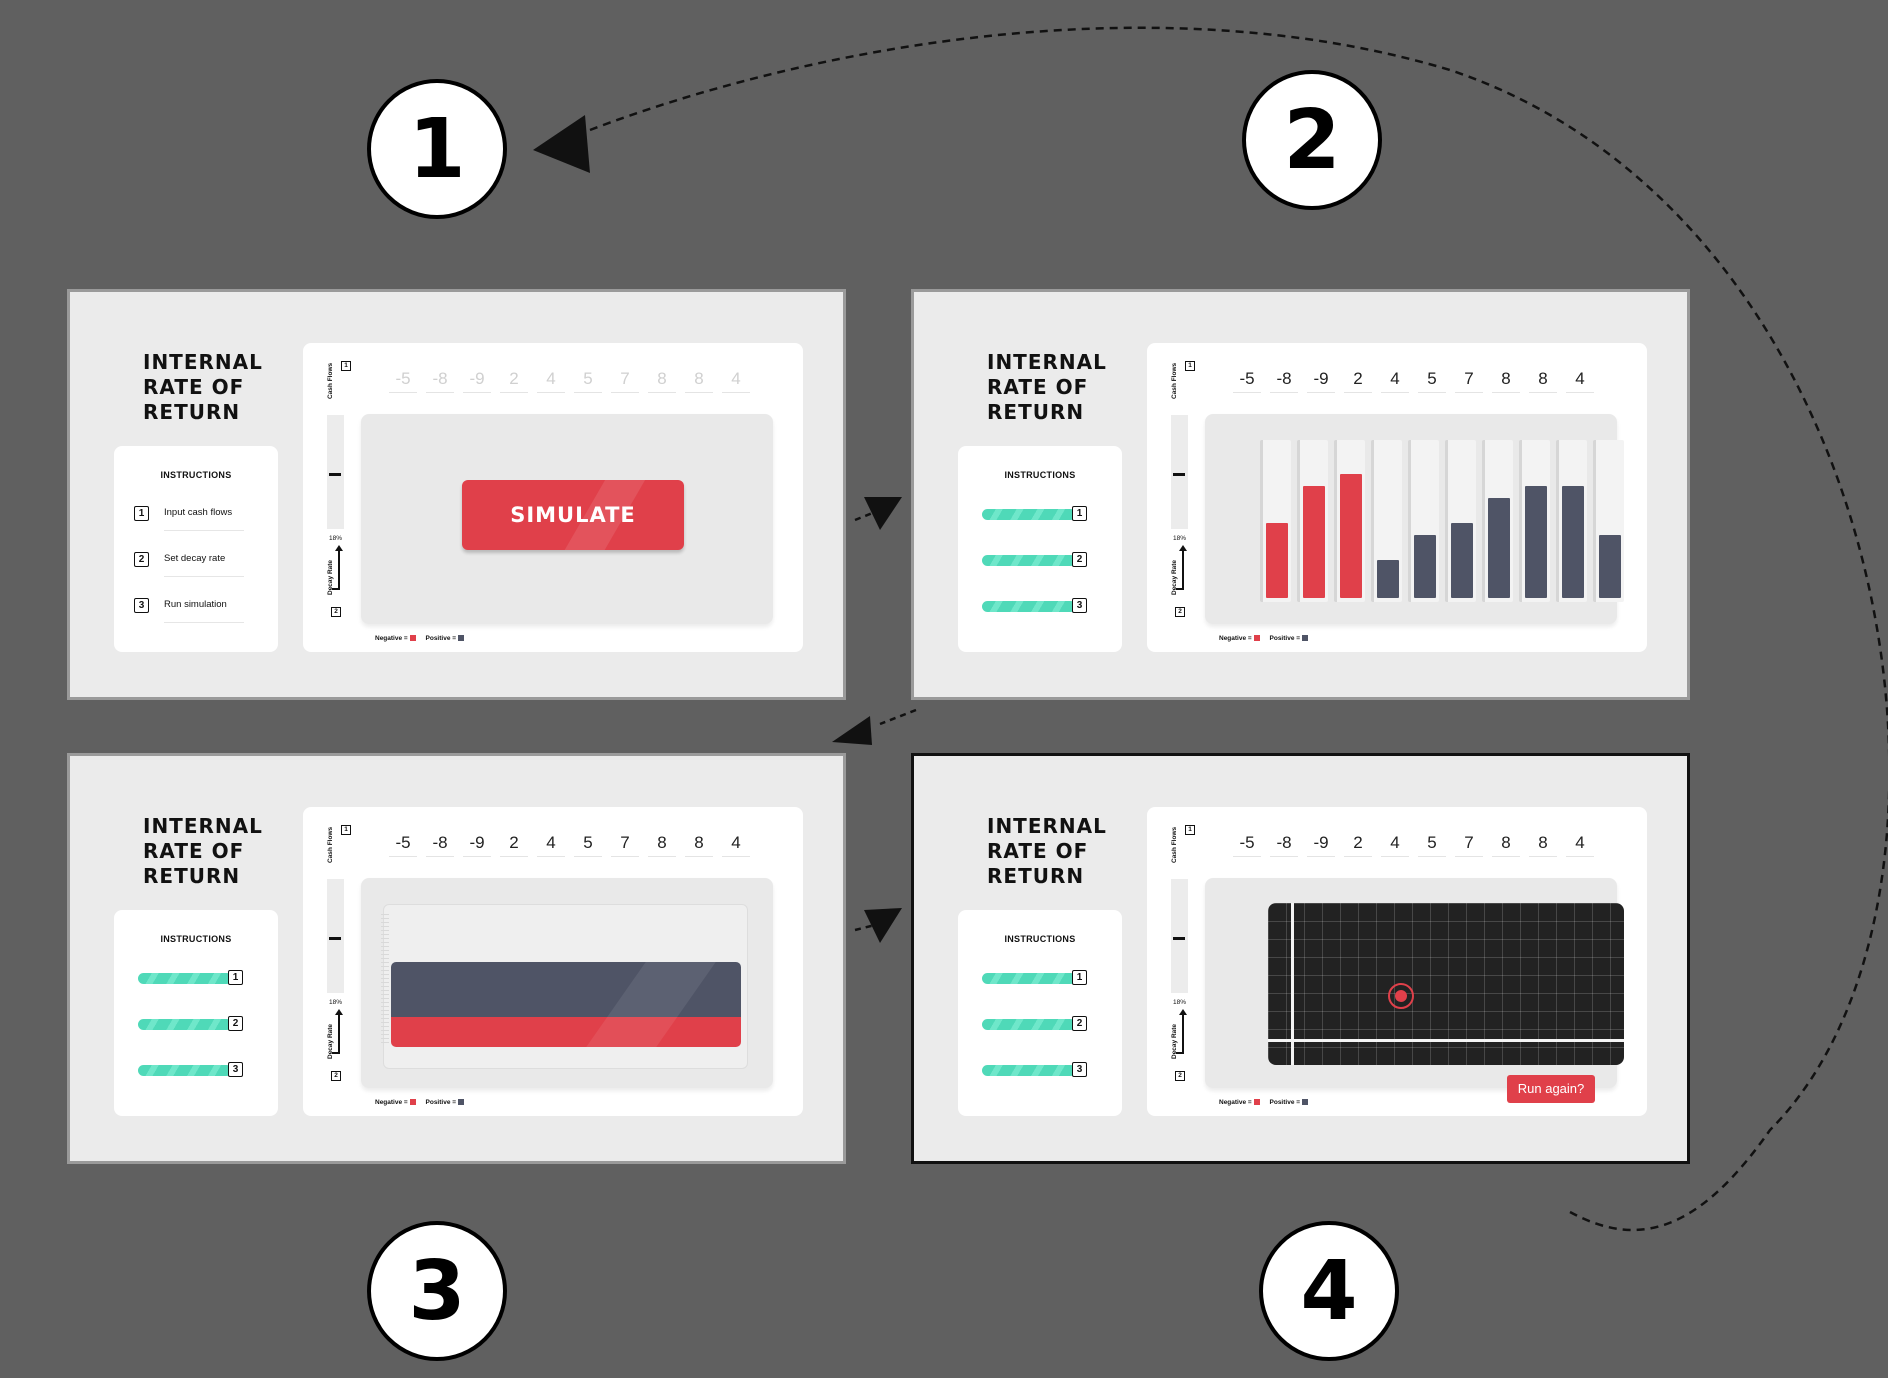 The width and height of the screenshot is (1888, 1378). What do you see at coordinates (1551, 1089) in the screenshot?
I see `run-again-button: Run again?` at bounding box center [1551, 1089].